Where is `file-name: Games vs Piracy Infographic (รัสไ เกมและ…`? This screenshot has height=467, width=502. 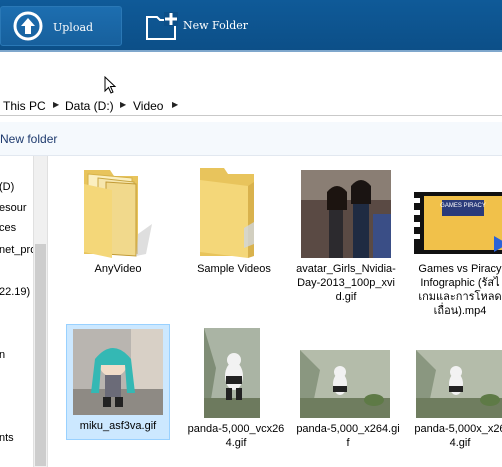 file-name: Games vs Piracy Infographic (รัสไ เกมและ… is located at coordinates (460, 290).